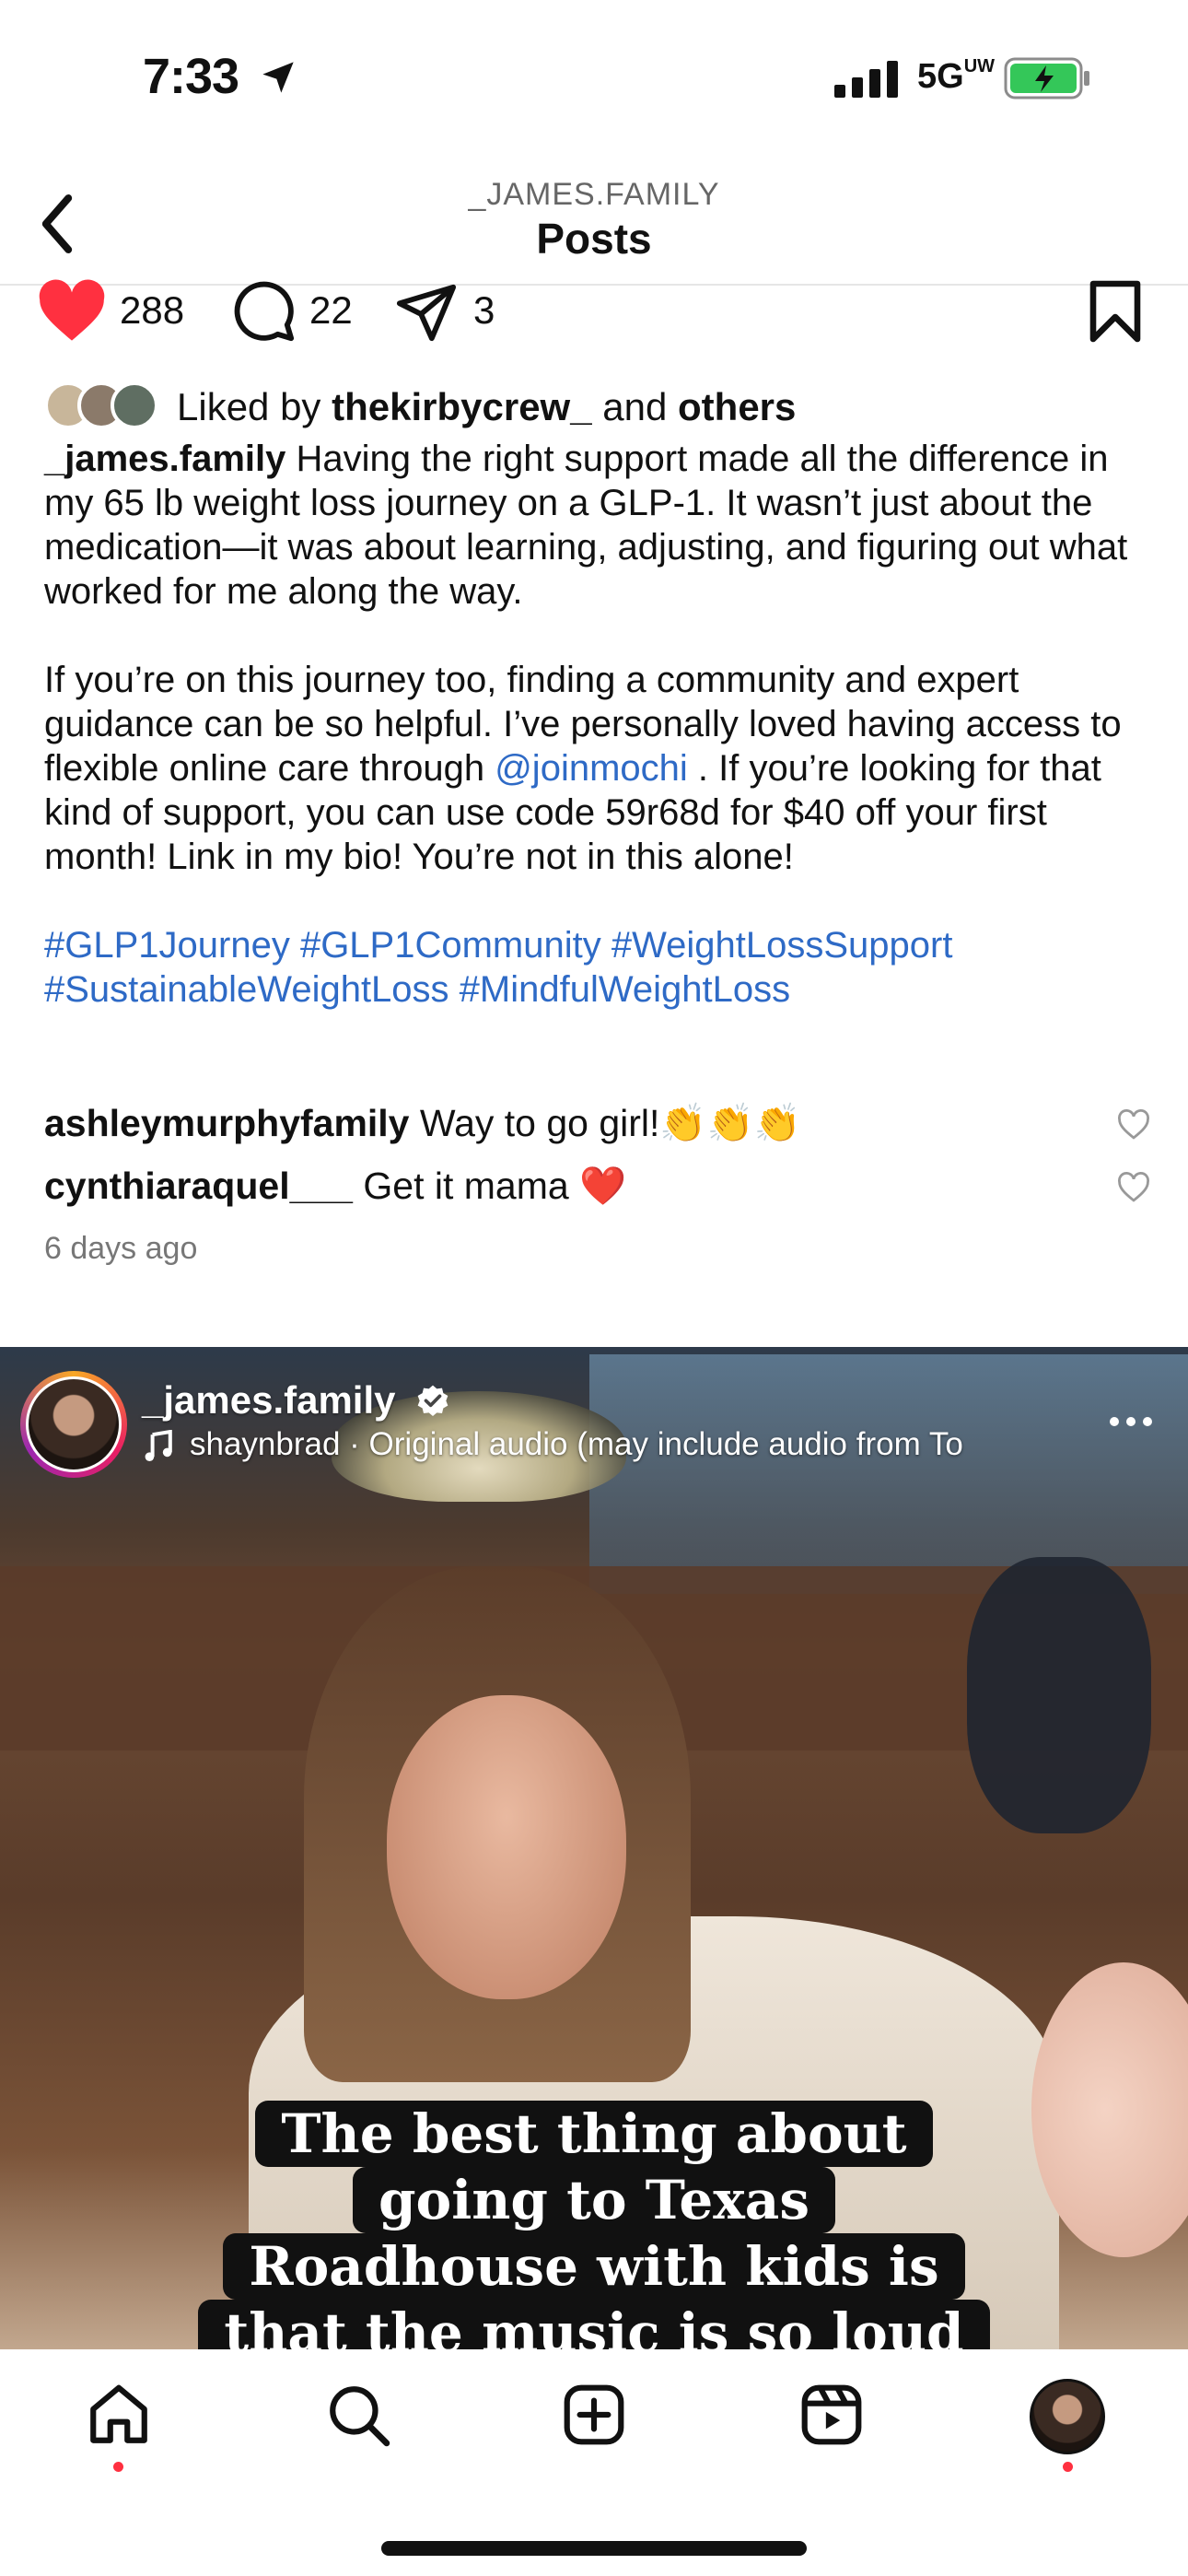 The image size is (1188, 2576). What do you see at coordinates (269, 1400) in the screenshot?
I see `video-username: _james.family` at bounding box center [269, 1400].